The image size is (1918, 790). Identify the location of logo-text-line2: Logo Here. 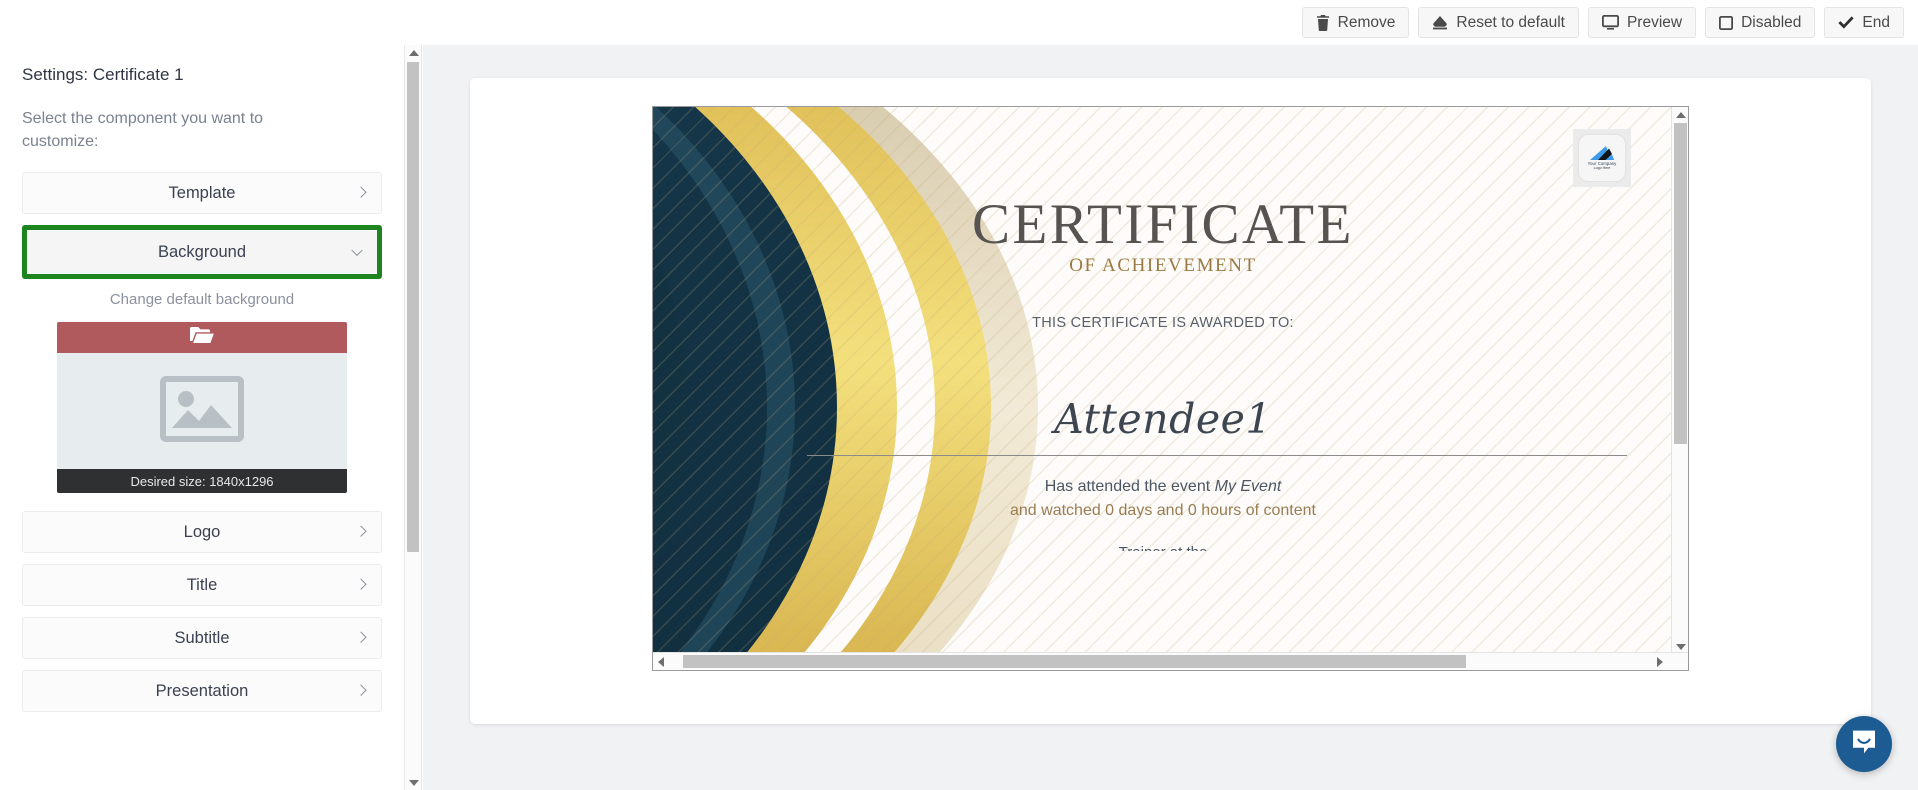
(1602, 168).